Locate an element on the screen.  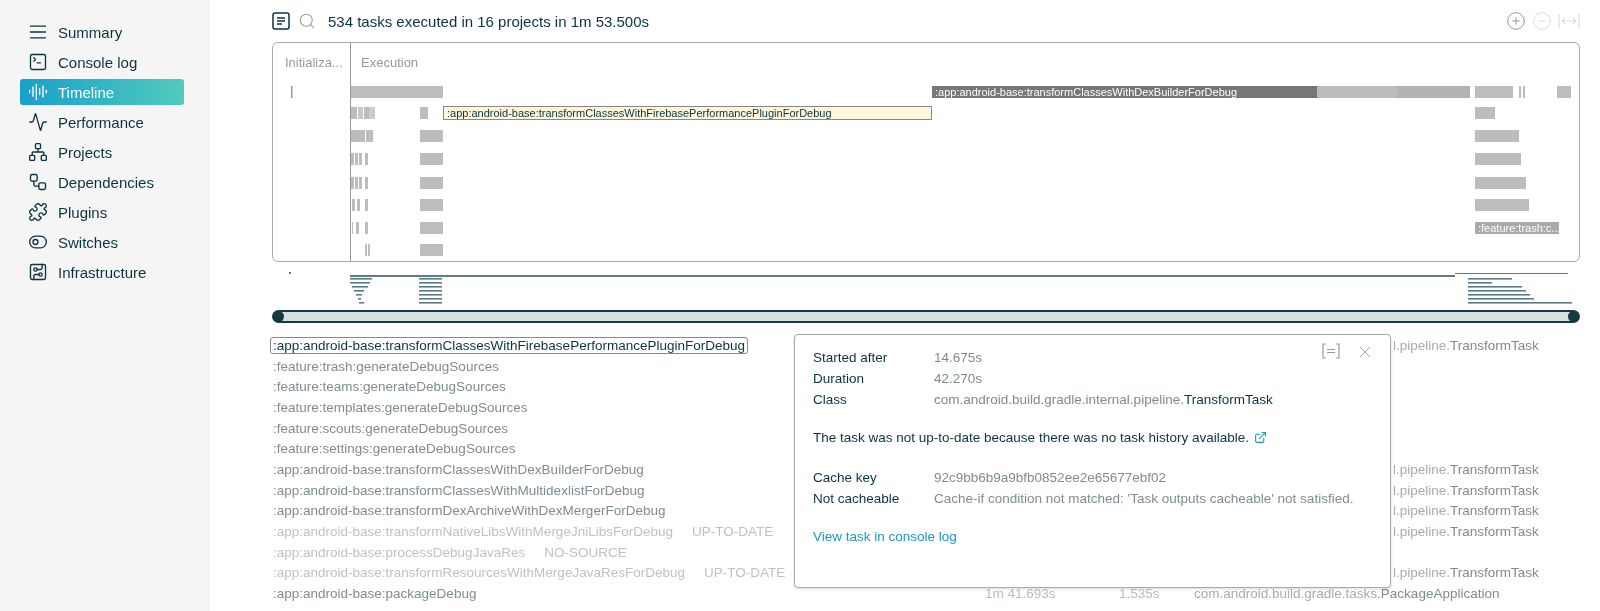
sidebar-item: Performance is located at coordinates (102, 122).